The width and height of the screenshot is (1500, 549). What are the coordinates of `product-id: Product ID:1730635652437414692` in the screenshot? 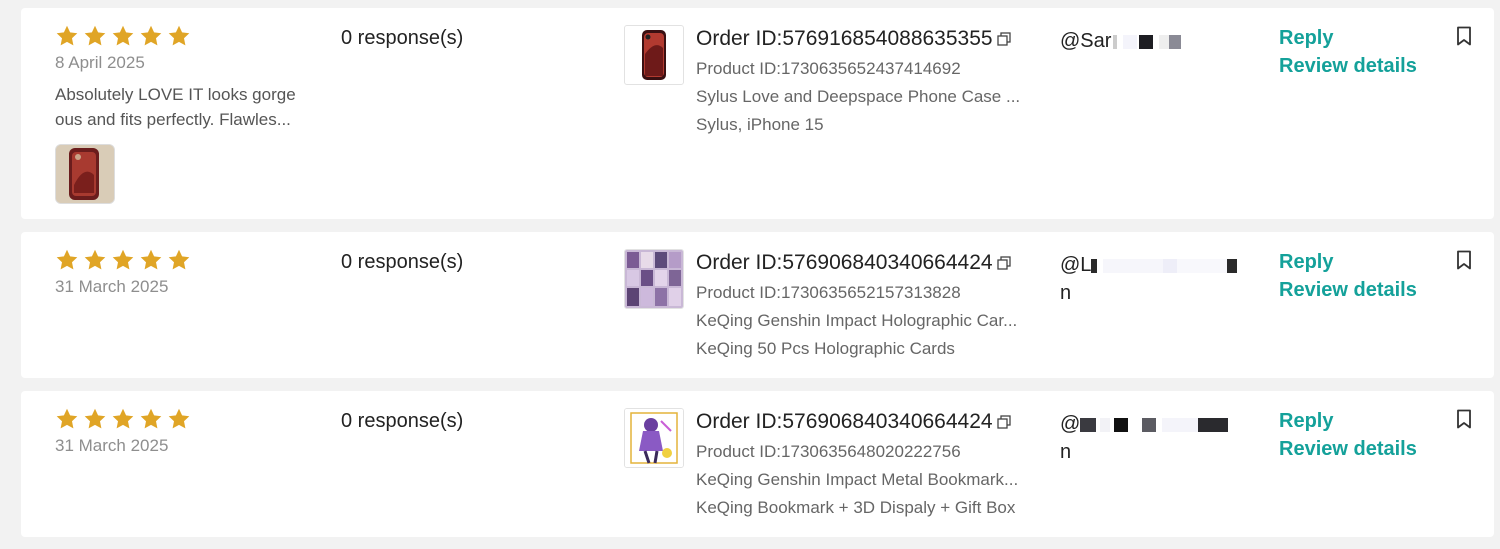 It's located at (828, 68).